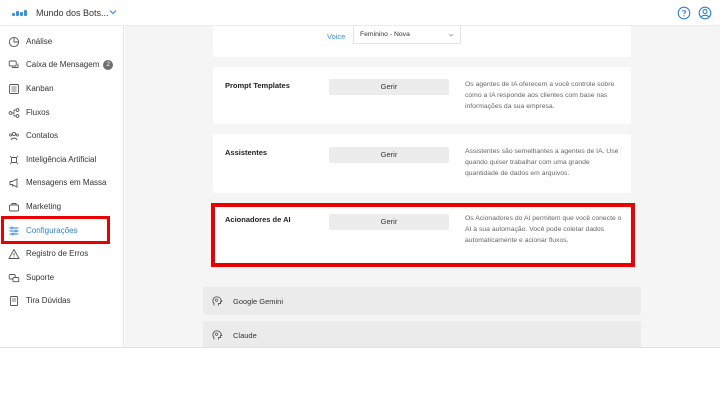 This screenshot has width=720, height=405. What do you see at coordinates (684, 13) in the screenshot?
I see `help-icon` at bounding box center [684, 13].